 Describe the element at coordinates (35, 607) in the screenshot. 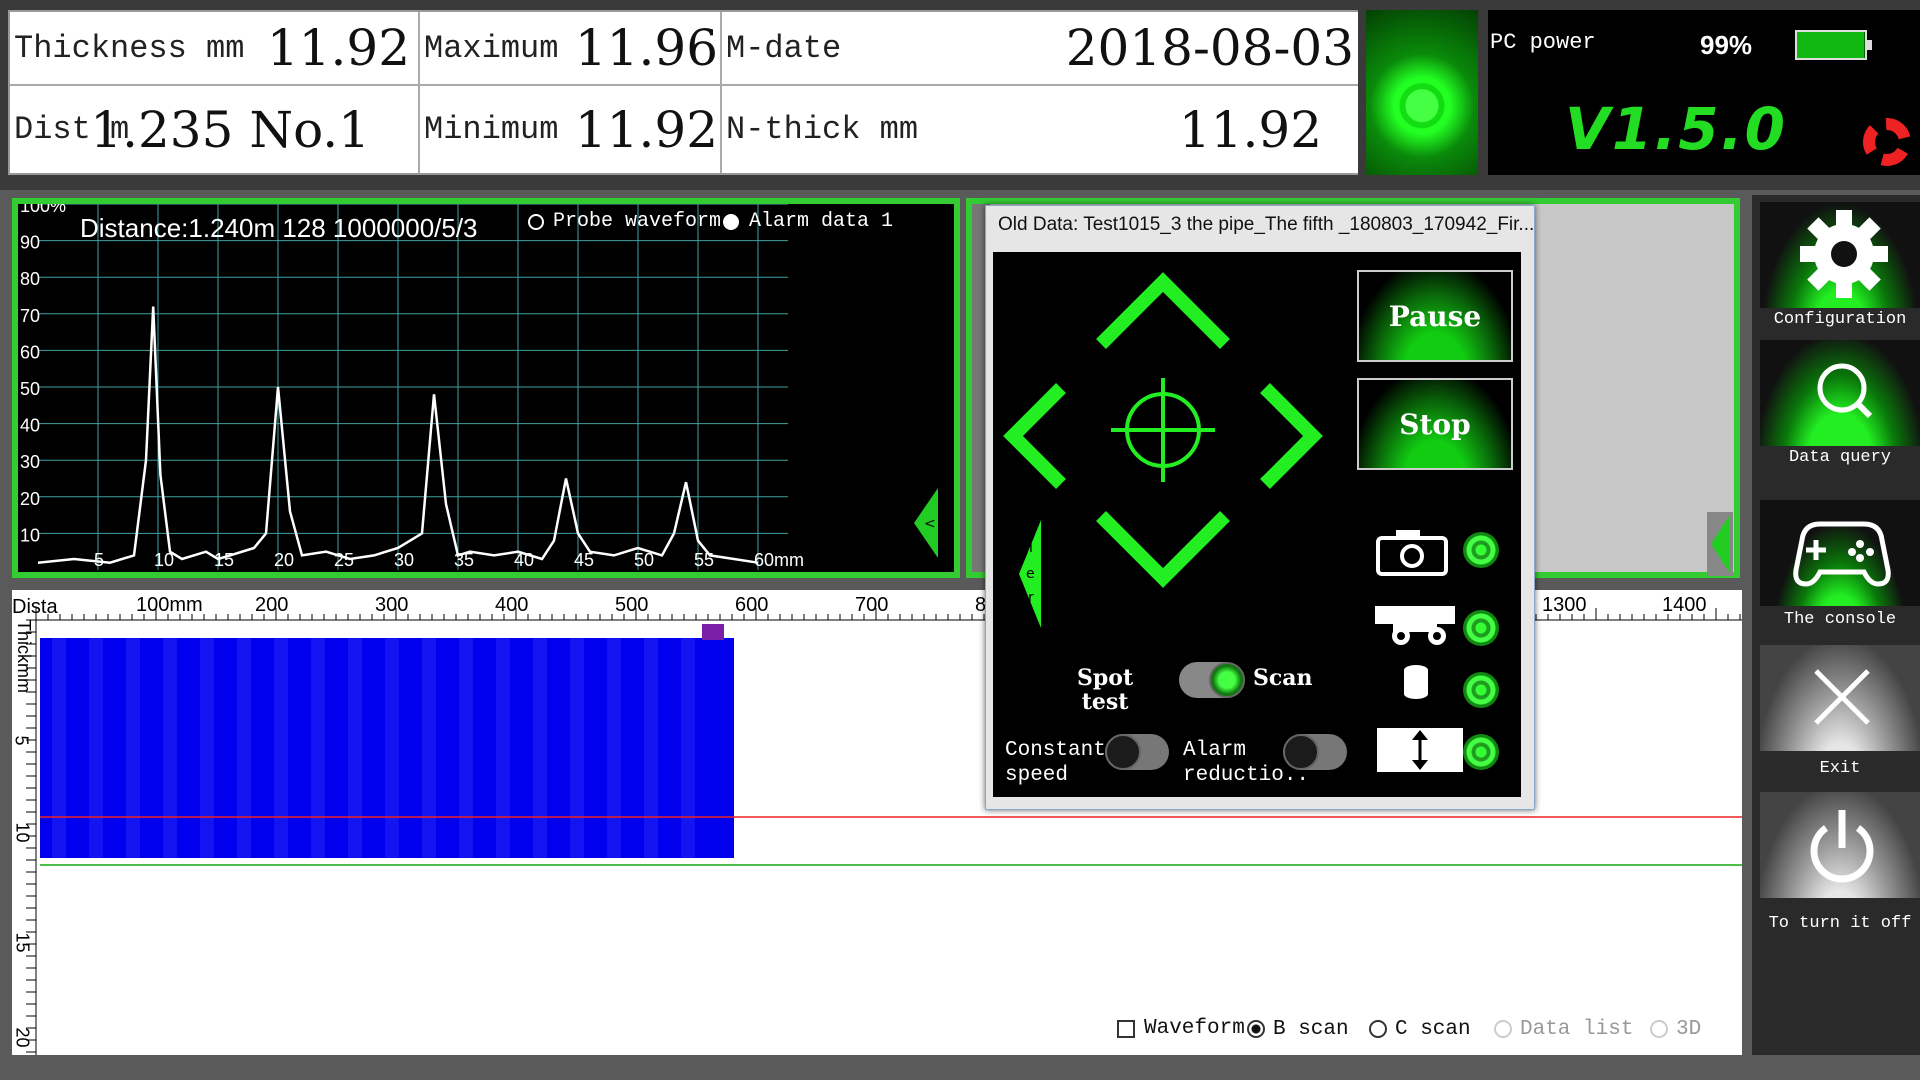

I see `bscan-distance-label: Dista` at that location.